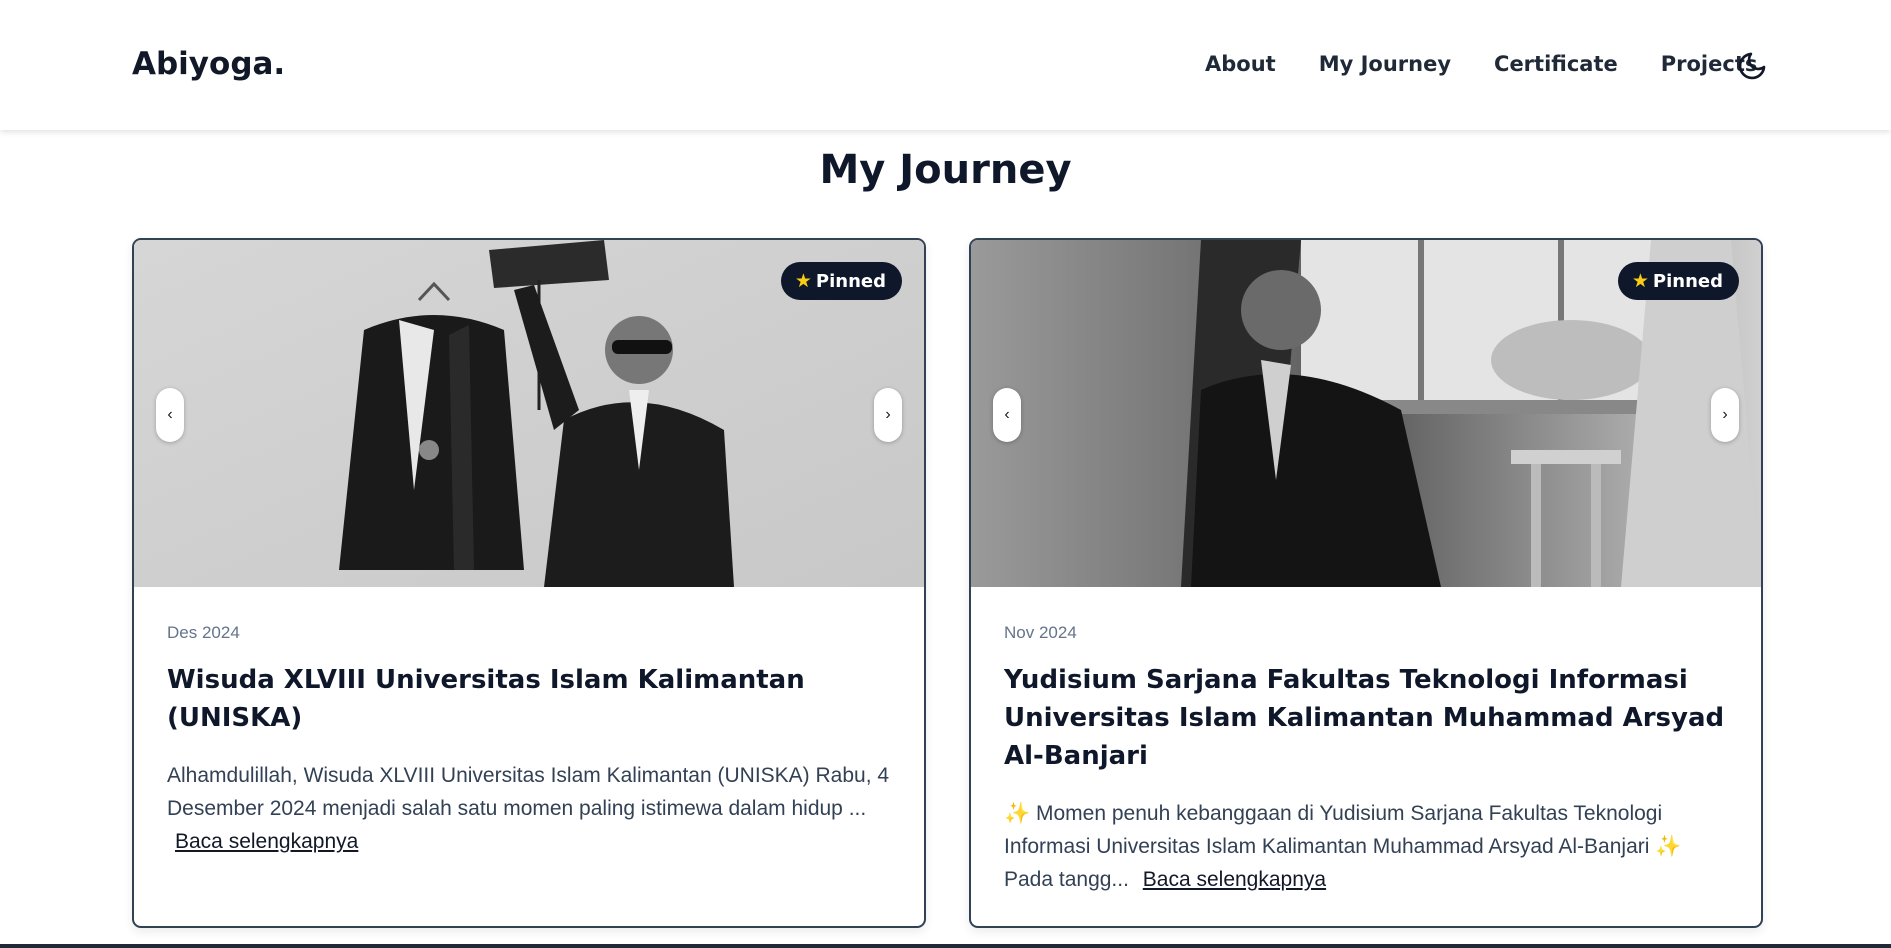 The width and height of the screenshot is (1891, 948). I want to click on page-bottom-divider, so click(945, 946).